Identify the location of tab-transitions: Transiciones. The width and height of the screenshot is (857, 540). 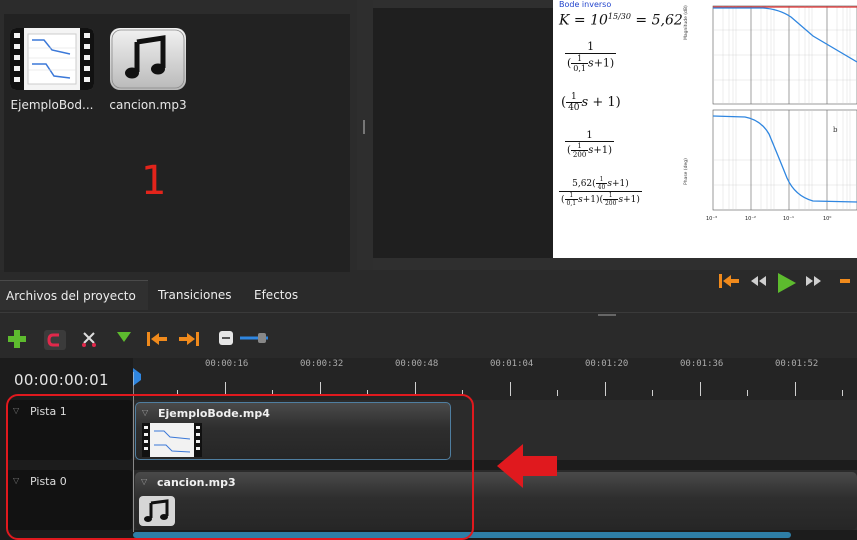
(198, 295).